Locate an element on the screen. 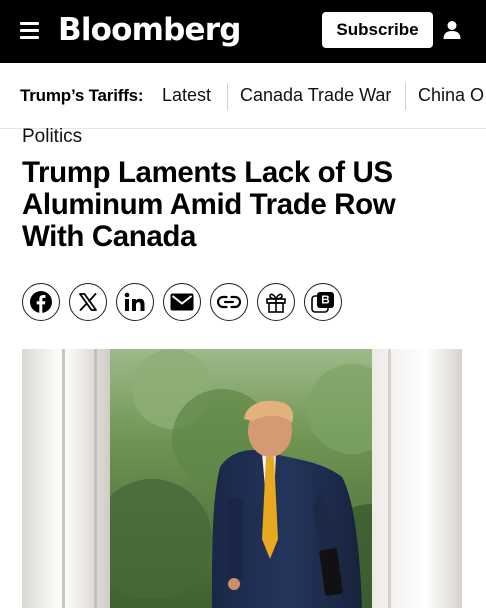 This screenshot has width=486, height=608. menu-icon is located at coordinates (30, 30).